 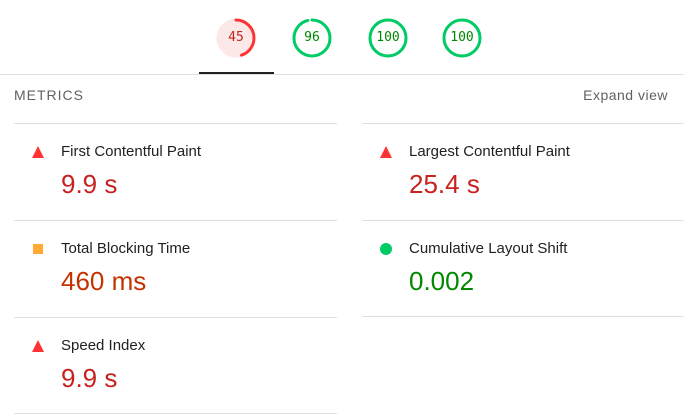 I want to click on metric-largest-contentful-paint: Largest Contentful Paint 25.4 s, so click(x=523, y=171).